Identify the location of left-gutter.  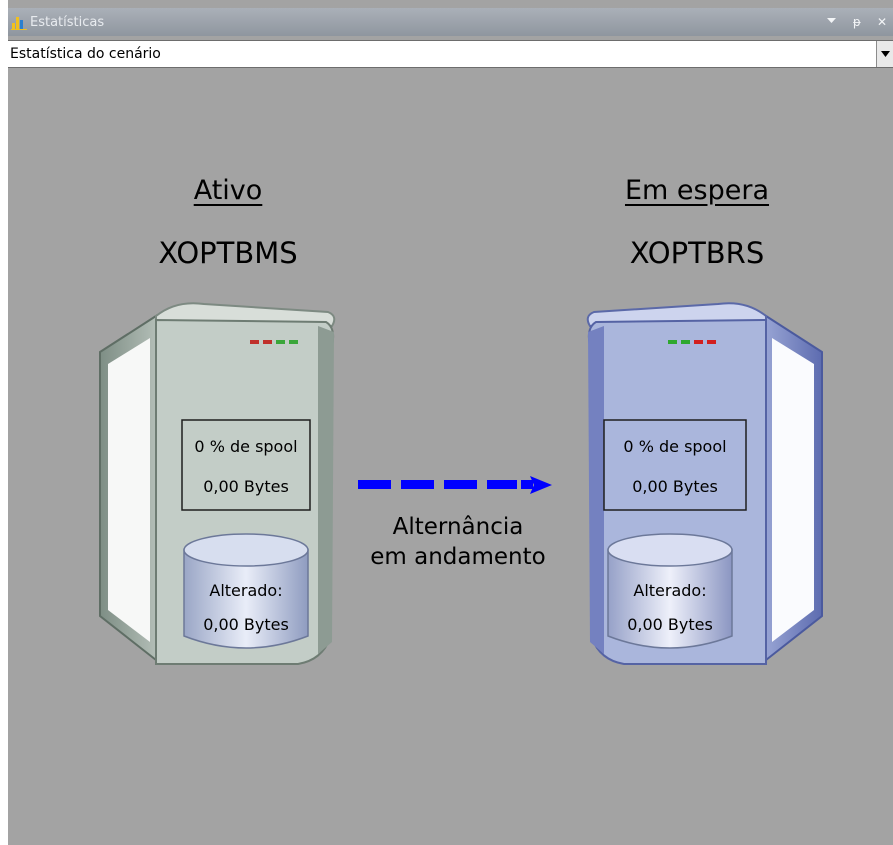
(4, 422).